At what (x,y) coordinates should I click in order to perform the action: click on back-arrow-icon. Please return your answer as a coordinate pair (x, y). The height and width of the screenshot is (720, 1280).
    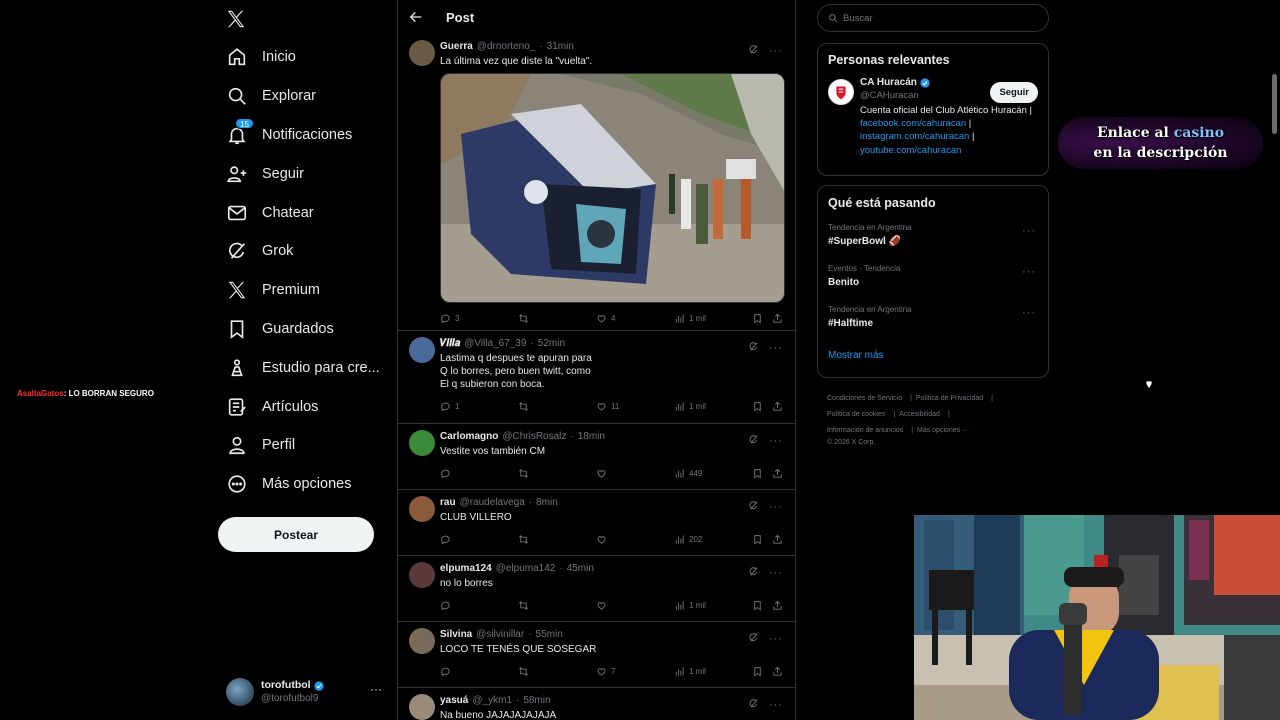
    Looking at the image, I should click on (416, 17).